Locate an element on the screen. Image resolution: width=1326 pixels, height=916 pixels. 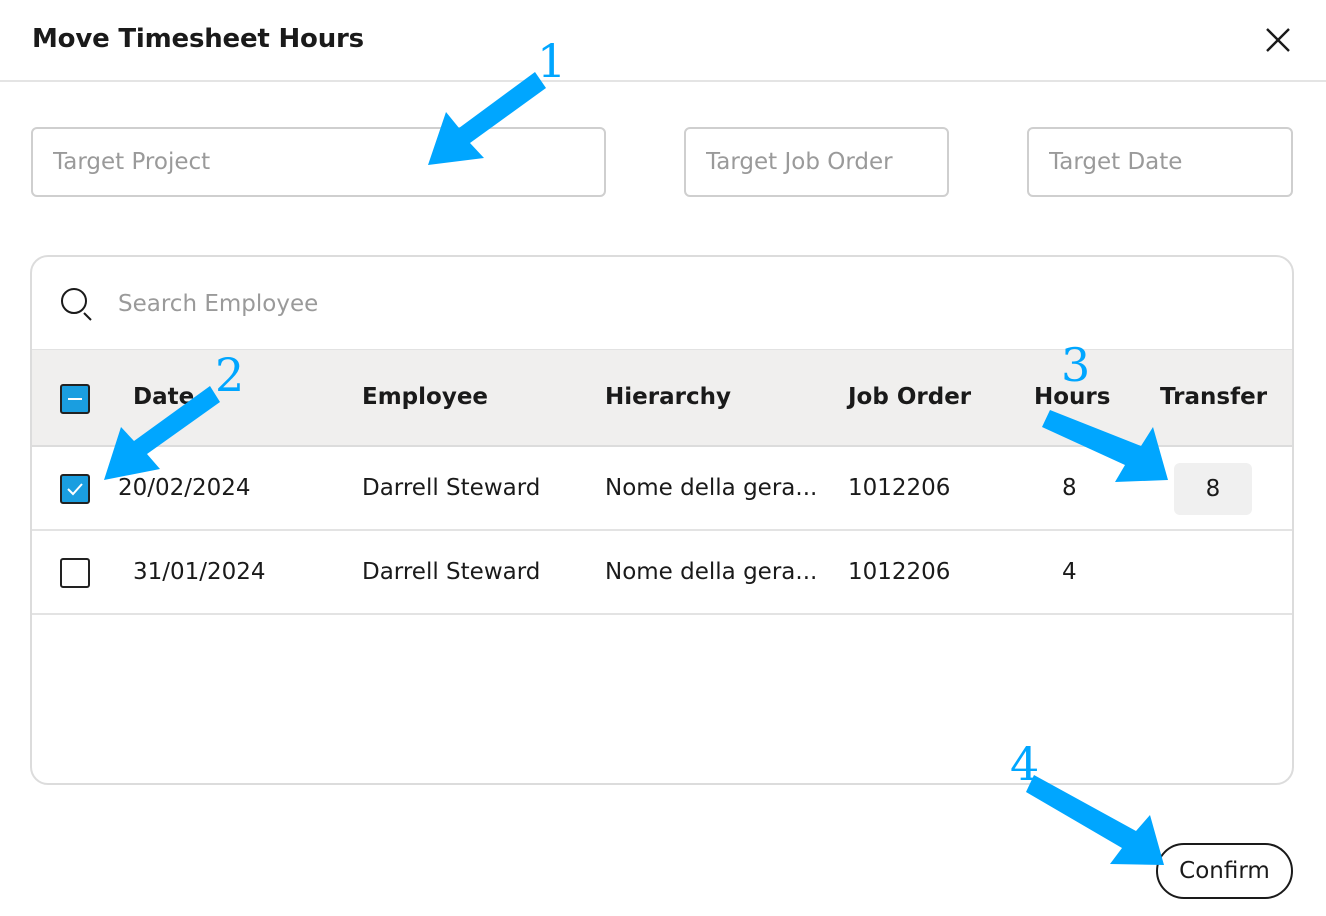
annotation-label-3: 3 is located at coordinates (1076, 365).